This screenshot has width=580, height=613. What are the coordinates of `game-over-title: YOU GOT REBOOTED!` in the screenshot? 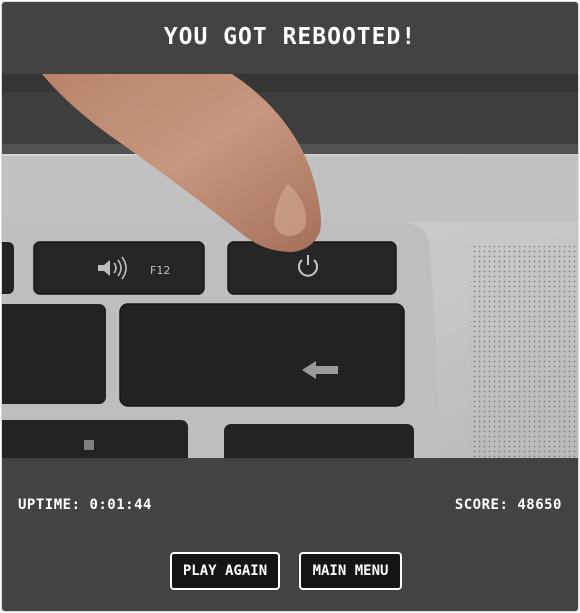 It's located at (290, 37).